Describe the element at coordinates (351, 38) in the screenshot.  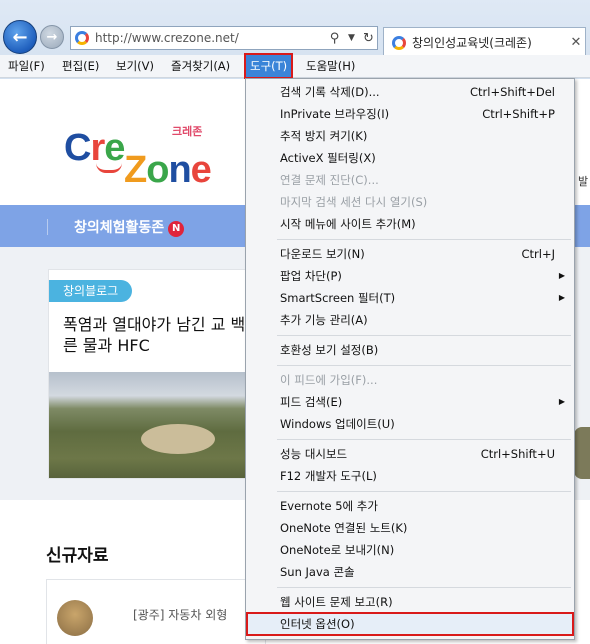
I see `chevron-down-icon: ▼` at that location.